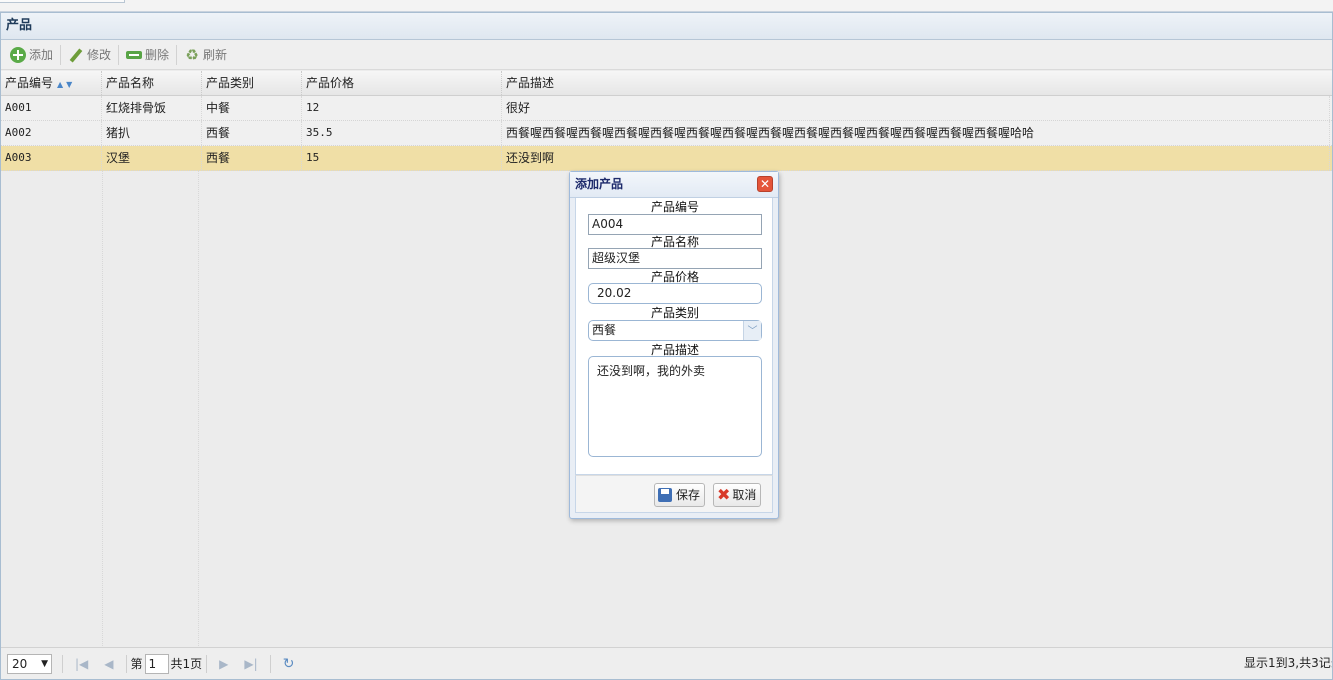 The height and width of the screenshot is (680, 1333). Describe the element at coordinates (752, 330) in the screenshot. I see `chevron-down-icon: ﹀` at that location.